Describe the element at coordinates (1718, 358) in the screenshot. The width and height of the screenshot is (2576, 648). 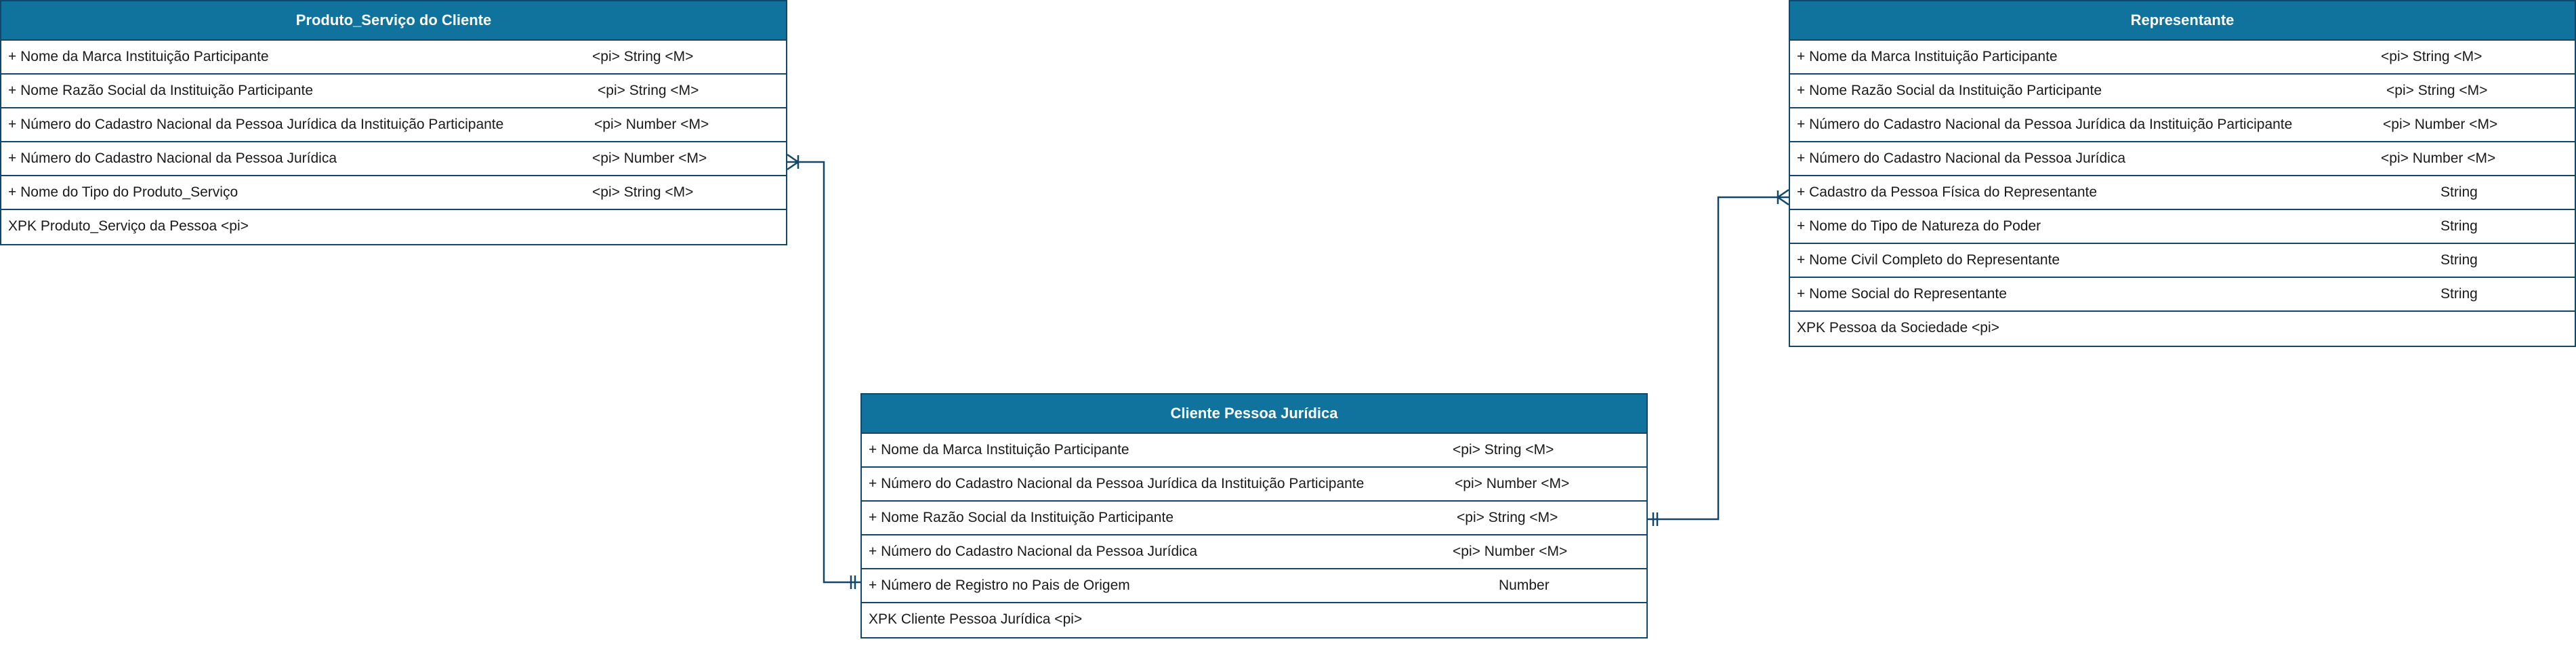
I see `relationship-line-representante-cliente` at that location.